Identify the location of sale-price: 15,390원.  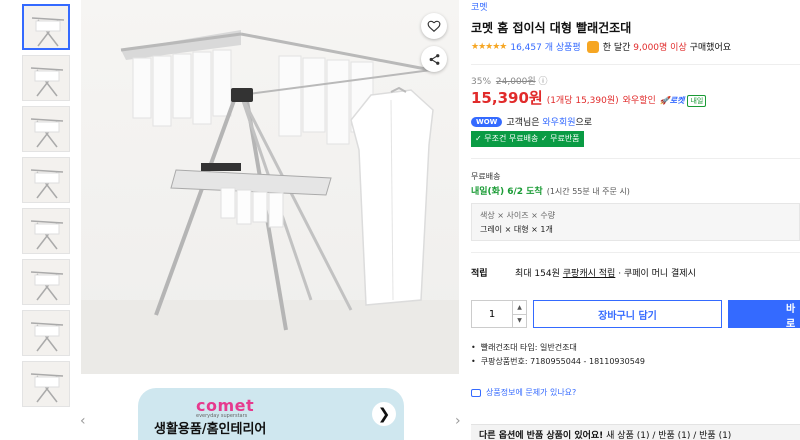
(507, 98).